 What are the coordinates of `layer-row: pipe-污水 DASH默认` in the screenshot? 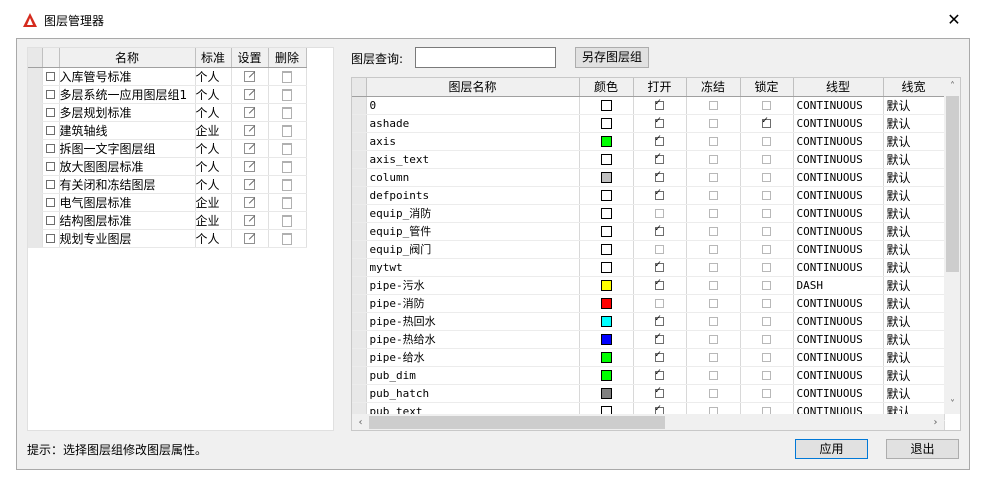 It's located at (648, 285).